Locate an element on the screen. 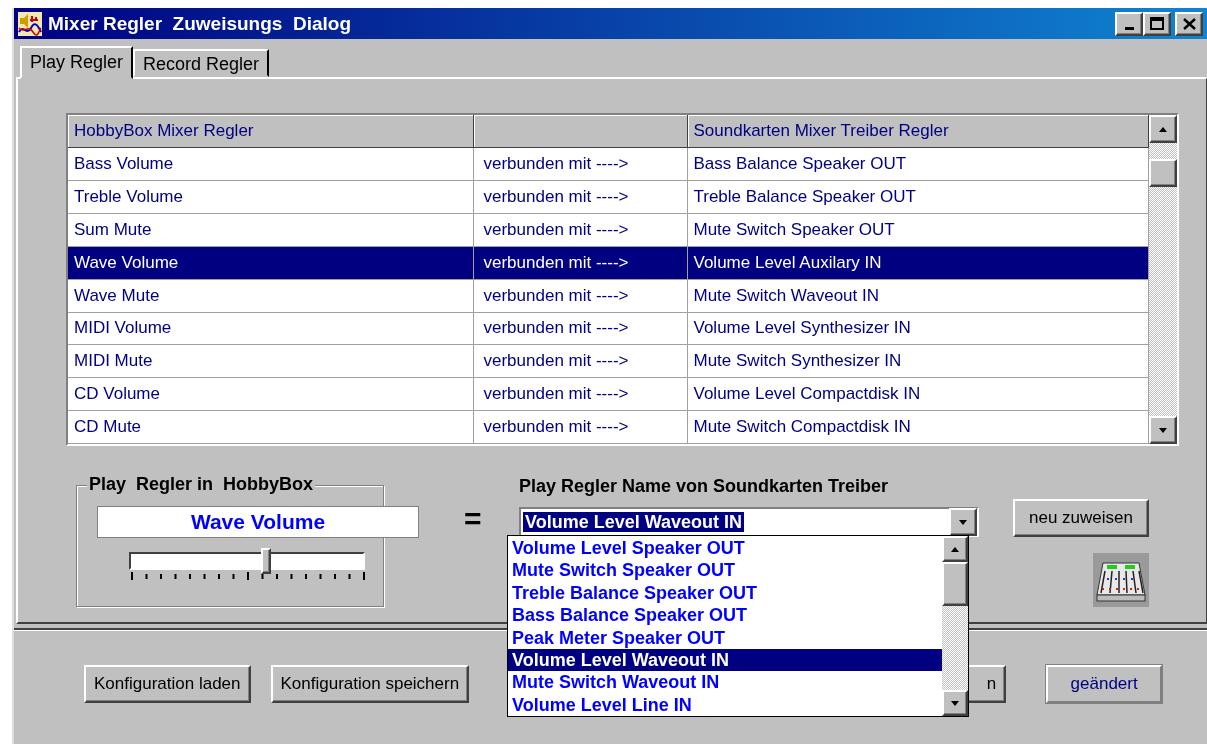 Image resolution: width=1207 pixels, height=744 pixels. dropdown-option: Bass Balance Speaker OUT is located at coordinates (725, 615).